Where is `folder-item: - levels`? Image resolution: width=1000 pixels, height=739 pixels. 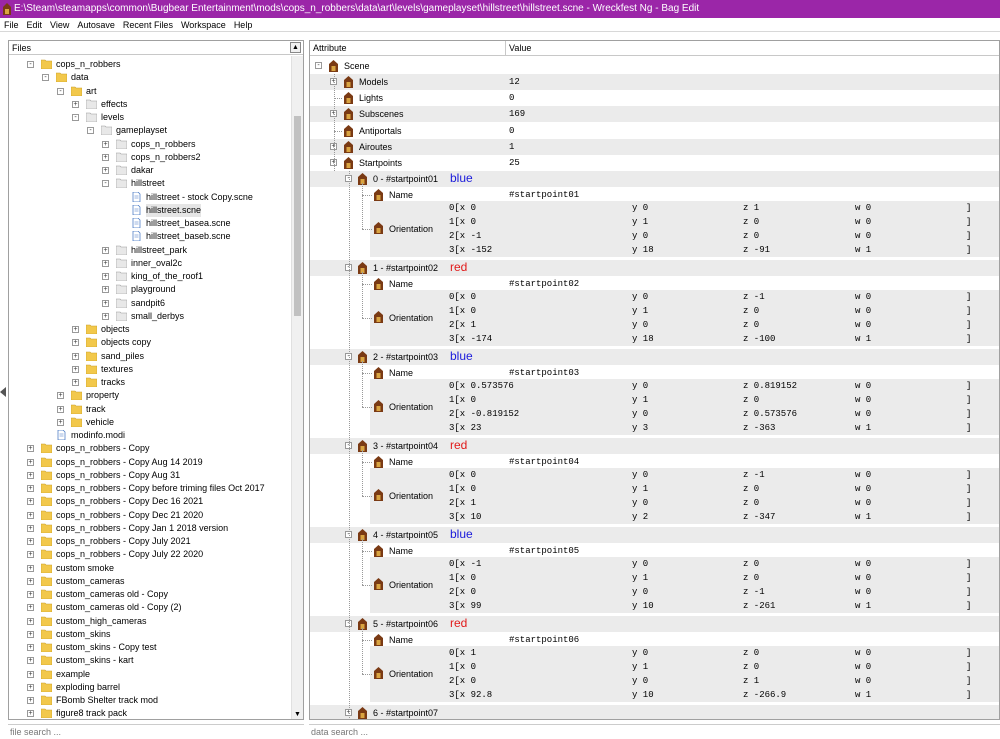 folder-item: - levels is located at coordinates (150, 117).